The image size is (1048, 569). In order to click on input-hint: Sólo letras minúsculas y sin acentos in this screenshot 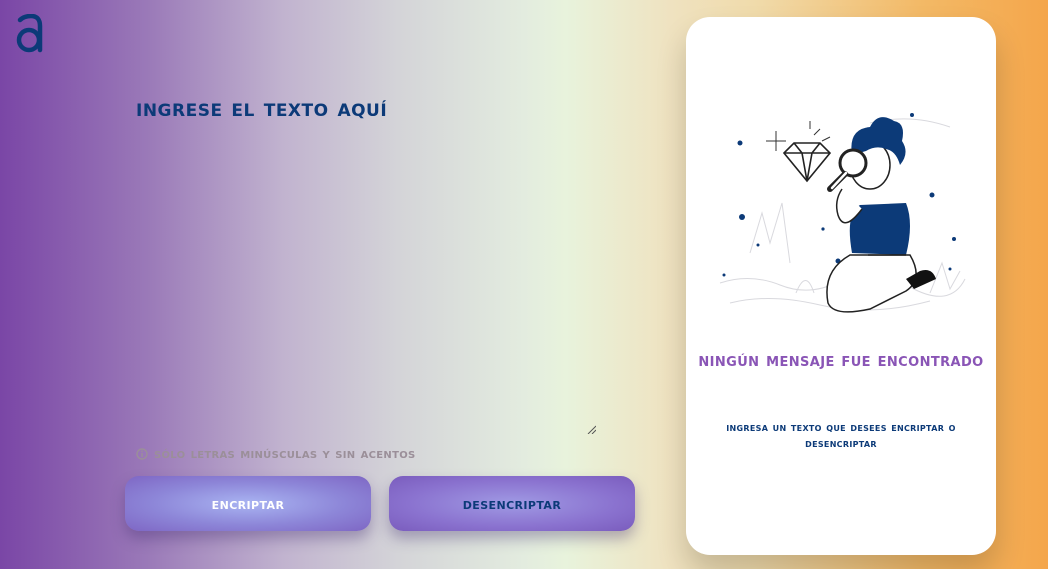, I will do `click(276, 454)`.